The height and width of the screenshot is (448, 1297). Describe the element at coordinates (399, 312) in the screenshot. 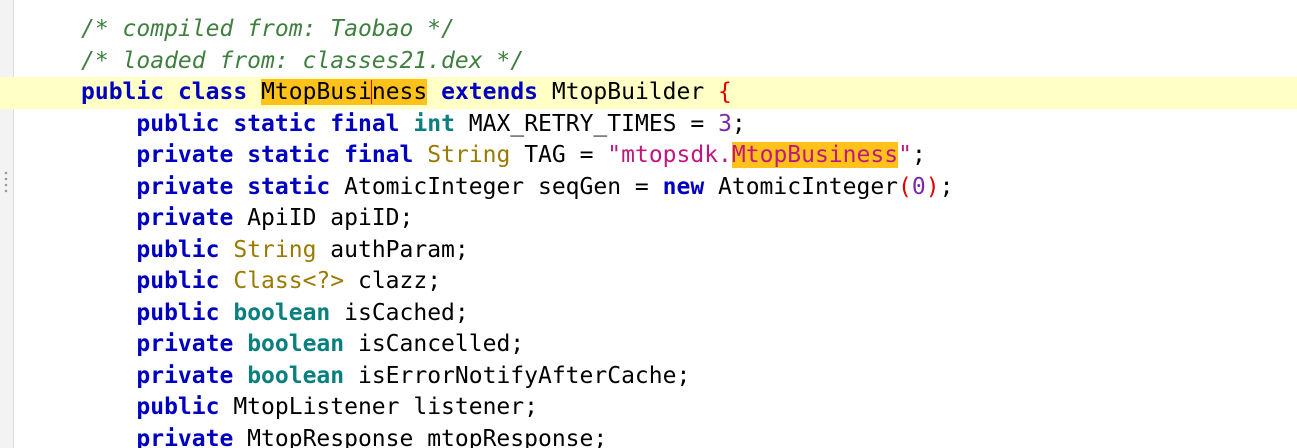

I see `code-token: isCached;` at that location.